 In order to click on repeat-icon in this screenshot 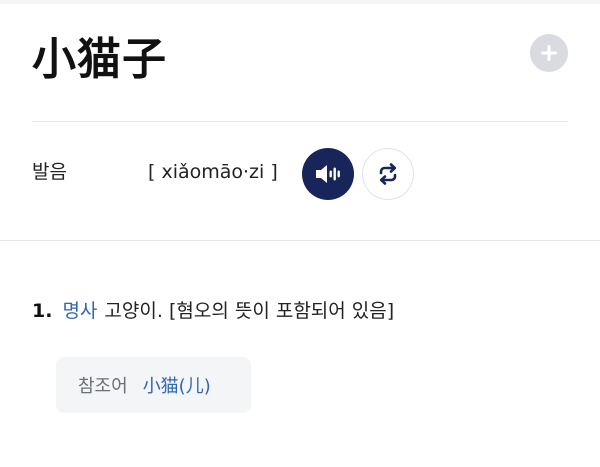, I will do `click(388, 174)`.